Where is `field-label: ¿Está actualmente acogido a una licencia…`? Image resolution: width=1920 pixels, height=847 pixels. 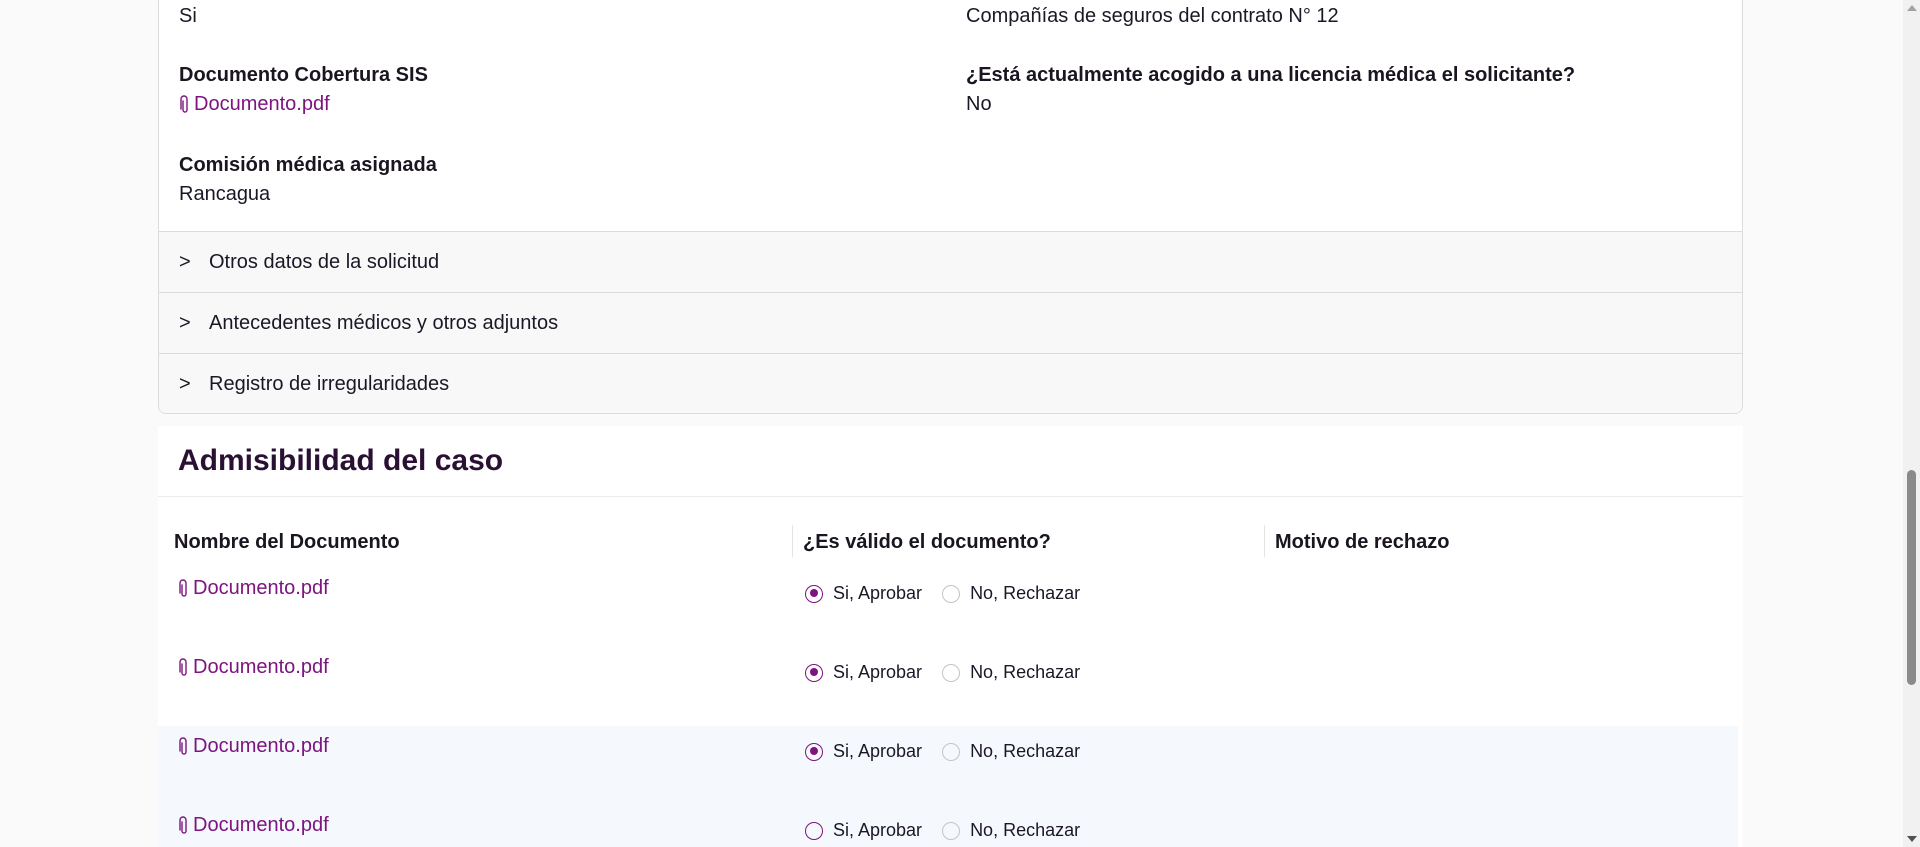 field-label: ¿Está actualmente acogido a una licencia… is located at coordinates (1271, 75).